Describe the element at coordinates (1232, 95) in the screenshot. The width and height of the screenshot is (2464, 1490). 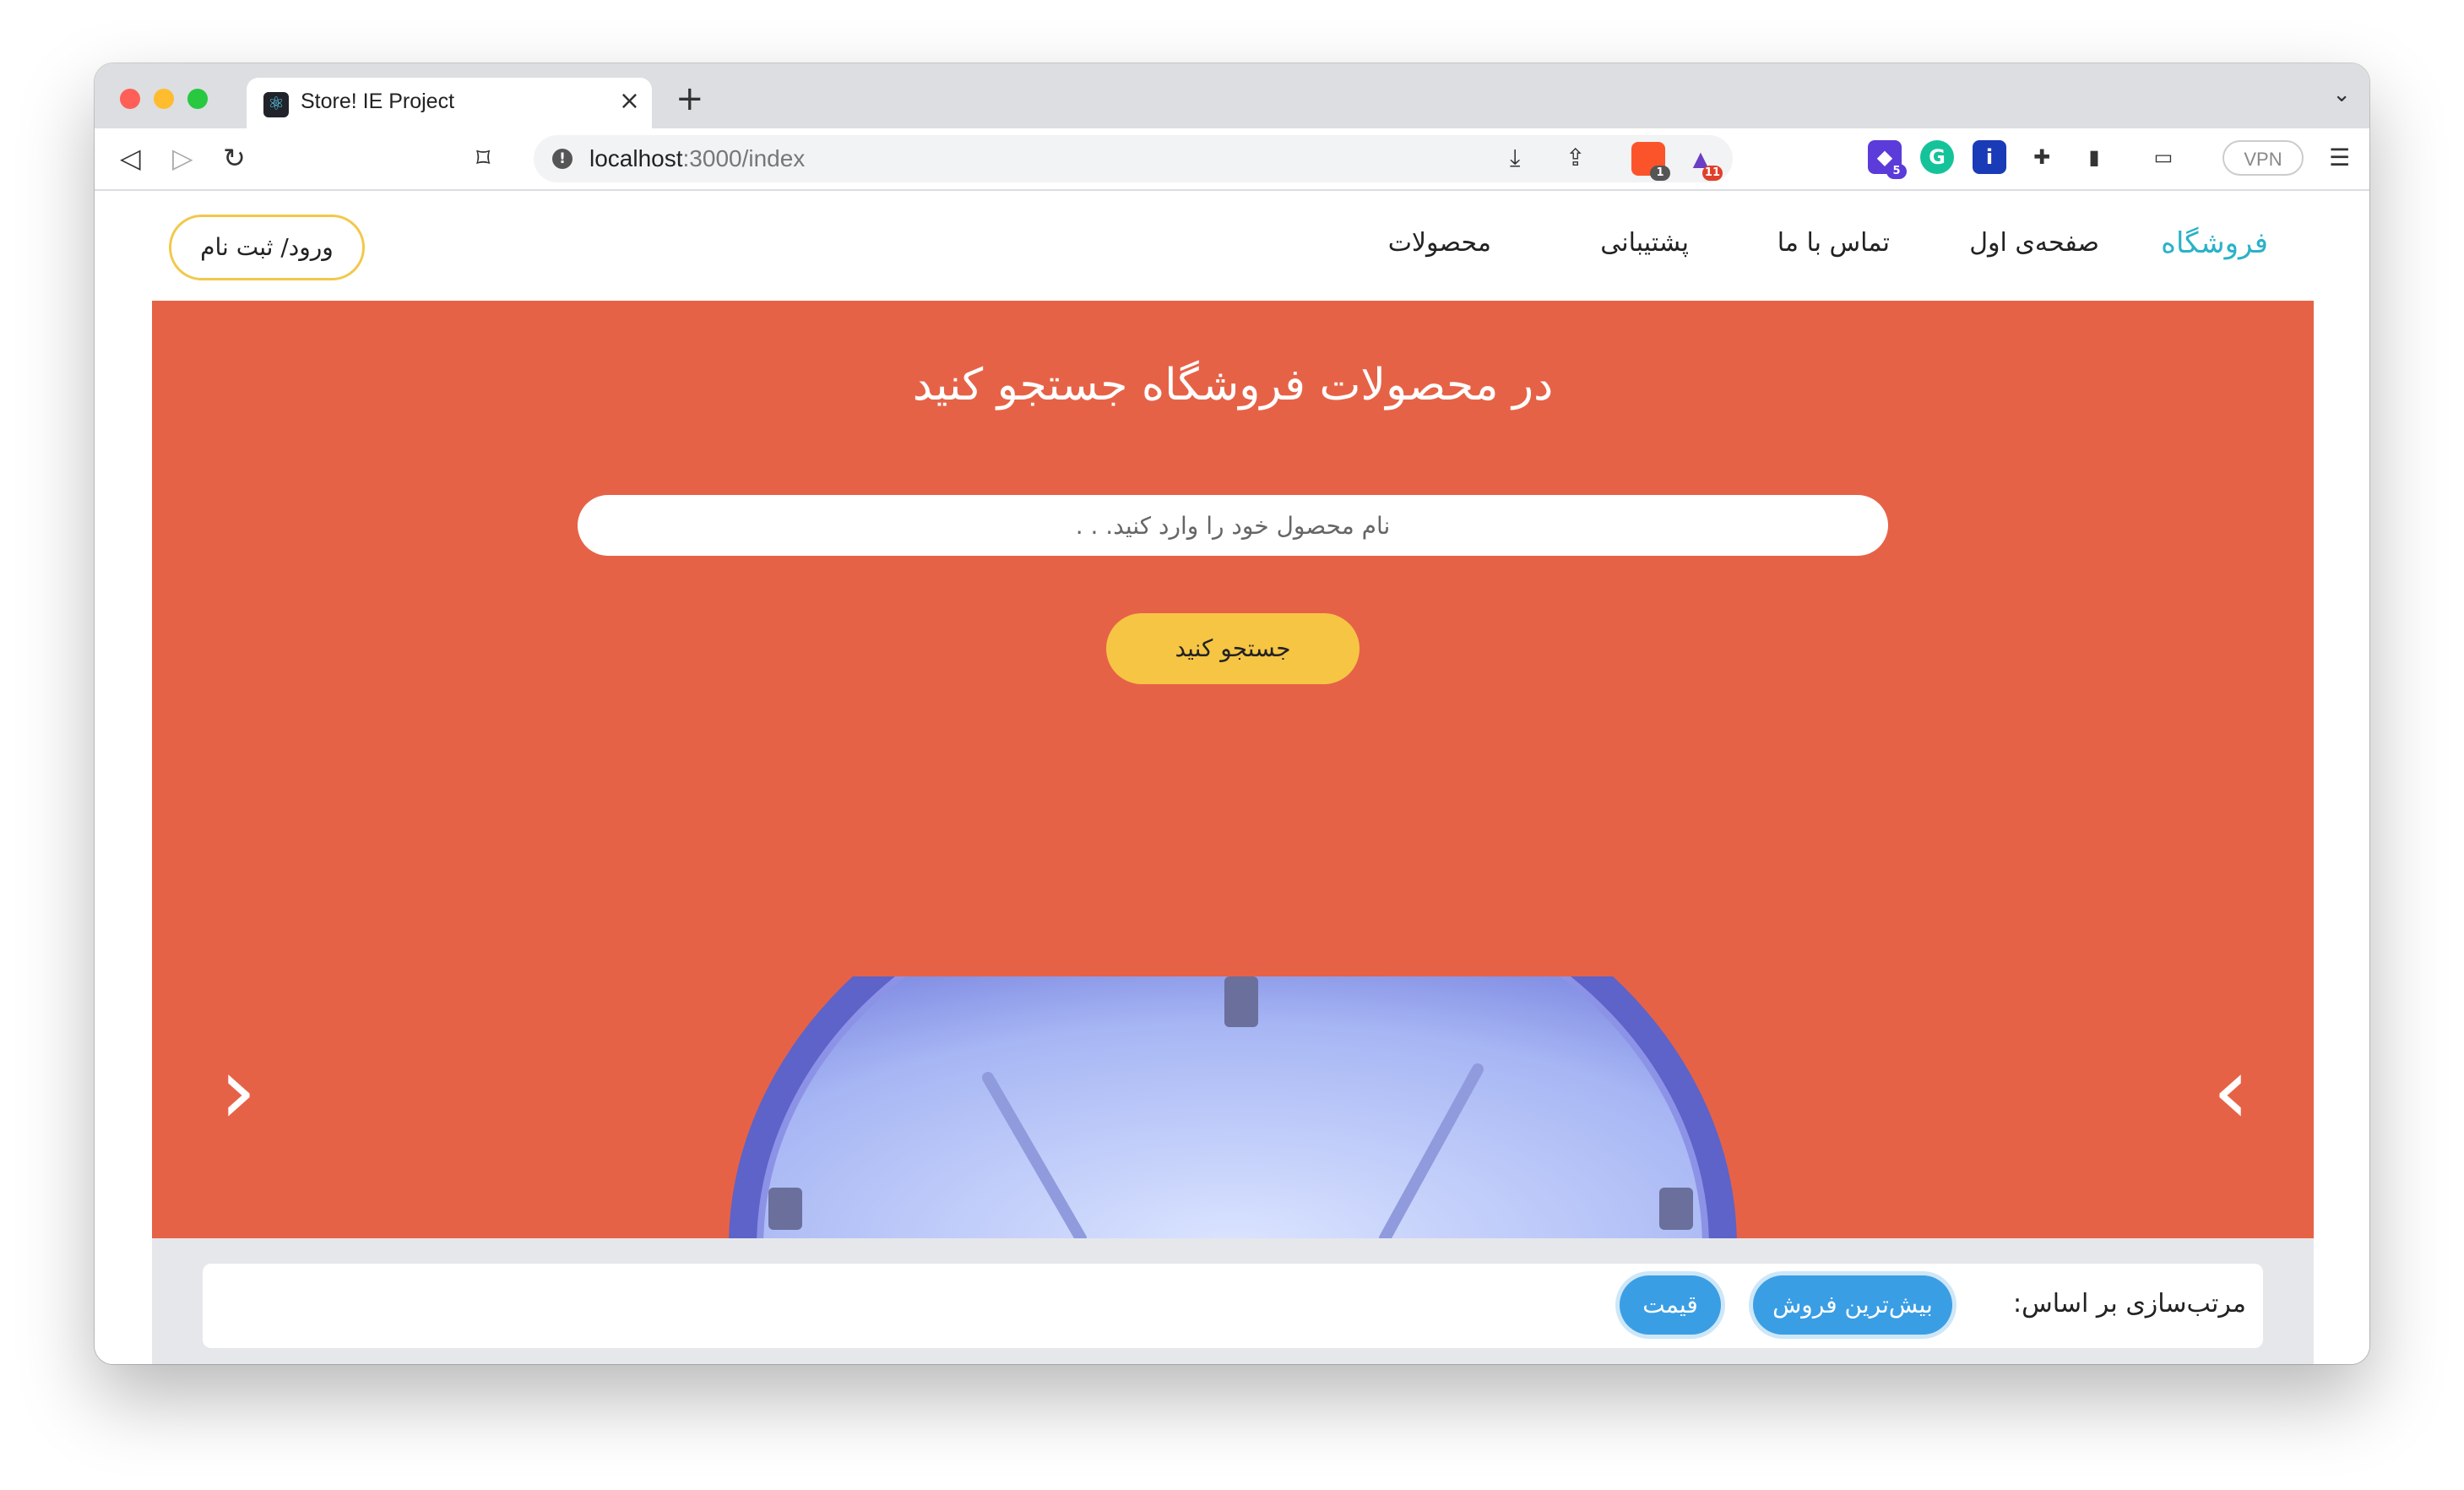
I see `tab-bar: ⚛ Store! IE Project × + ⌄` at that location.